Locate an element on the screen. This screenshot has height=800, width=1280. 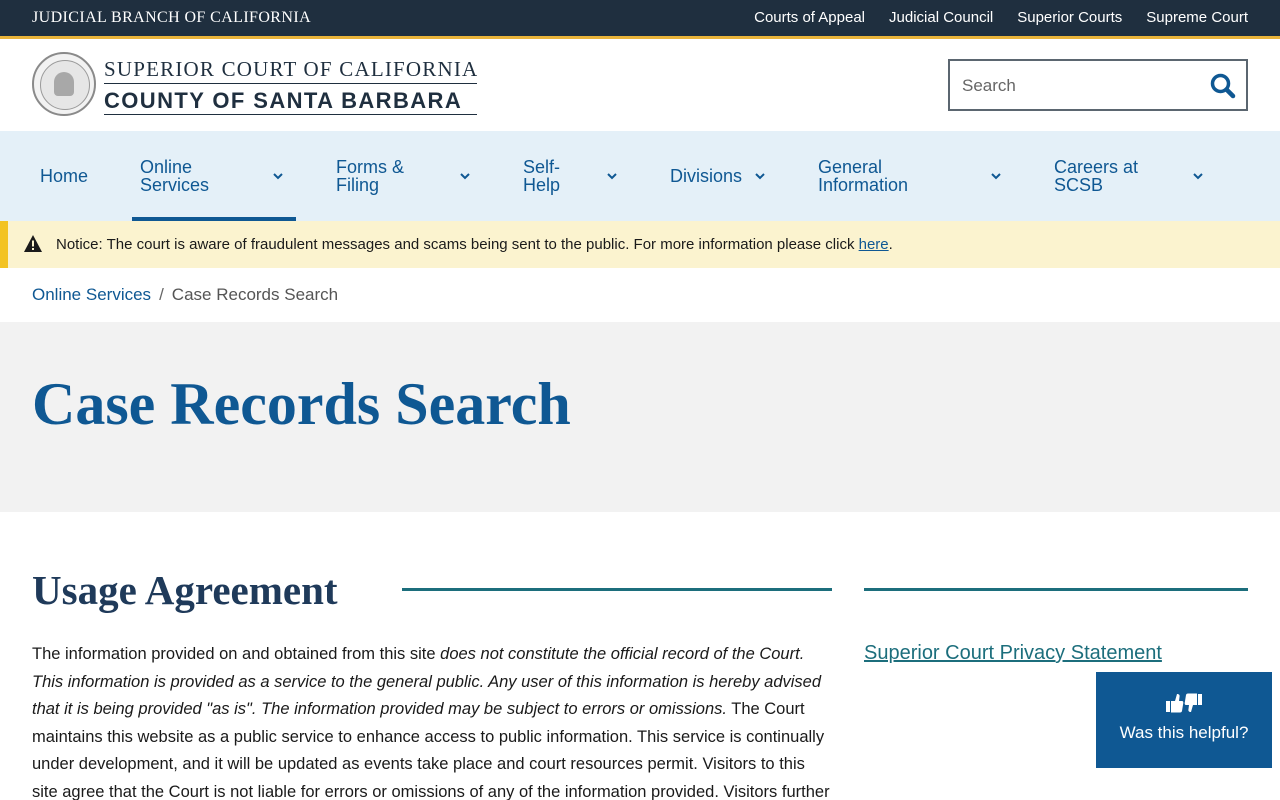
nav-label-line1: Careers at is located at coordinates (1096, 167).